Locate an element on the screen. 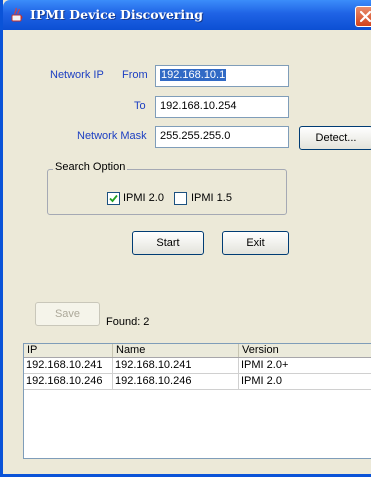 This screenshot has width=371, height=477. from-ip-input: 192.168.10.1 is located at coordinates (222, 76).